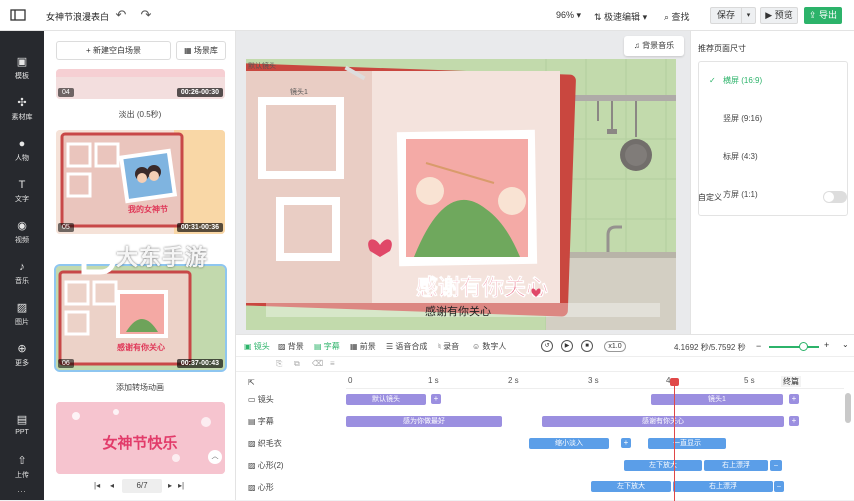  Describe the element at coordinates (279, 364) in the screenshot. I see `split-icon: ⎘` at that location.